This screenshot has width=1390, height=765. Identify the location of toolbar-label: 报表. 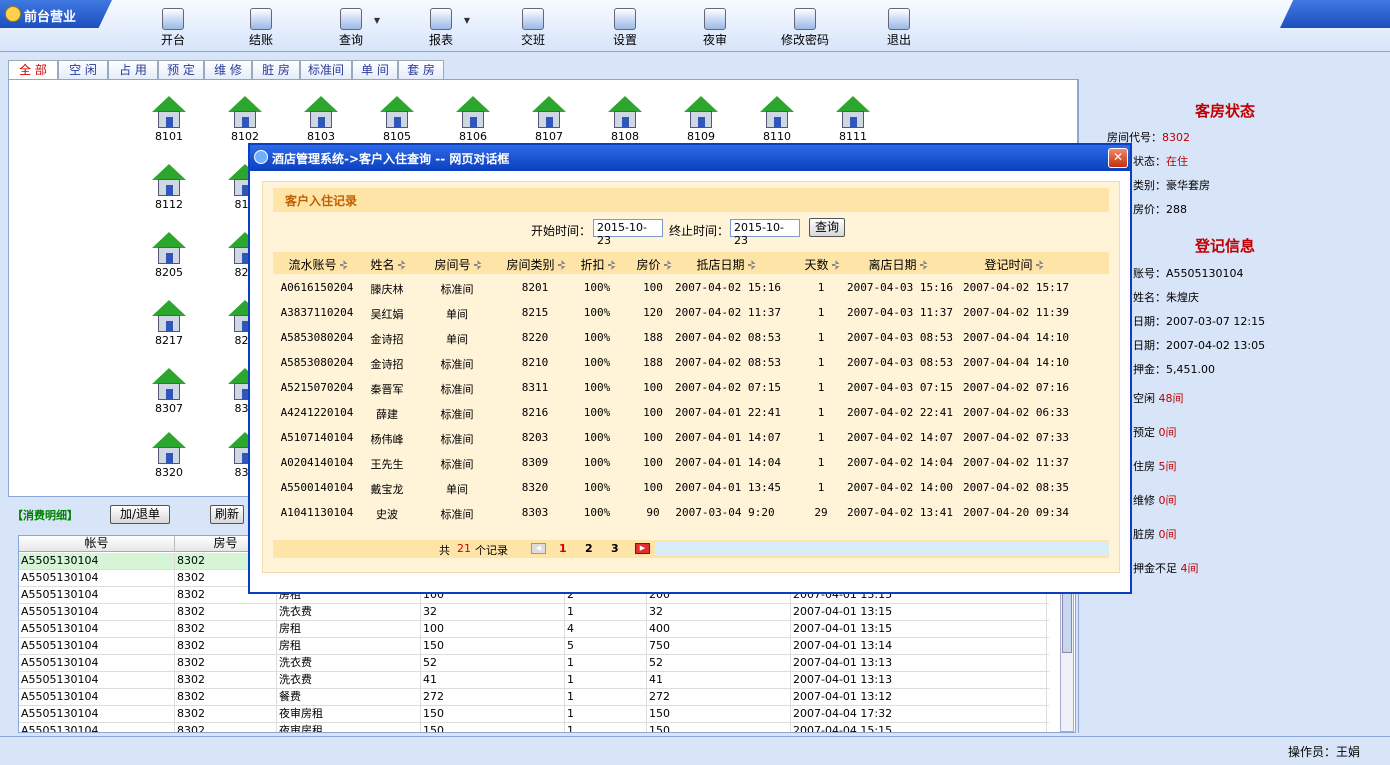
(440, 40).